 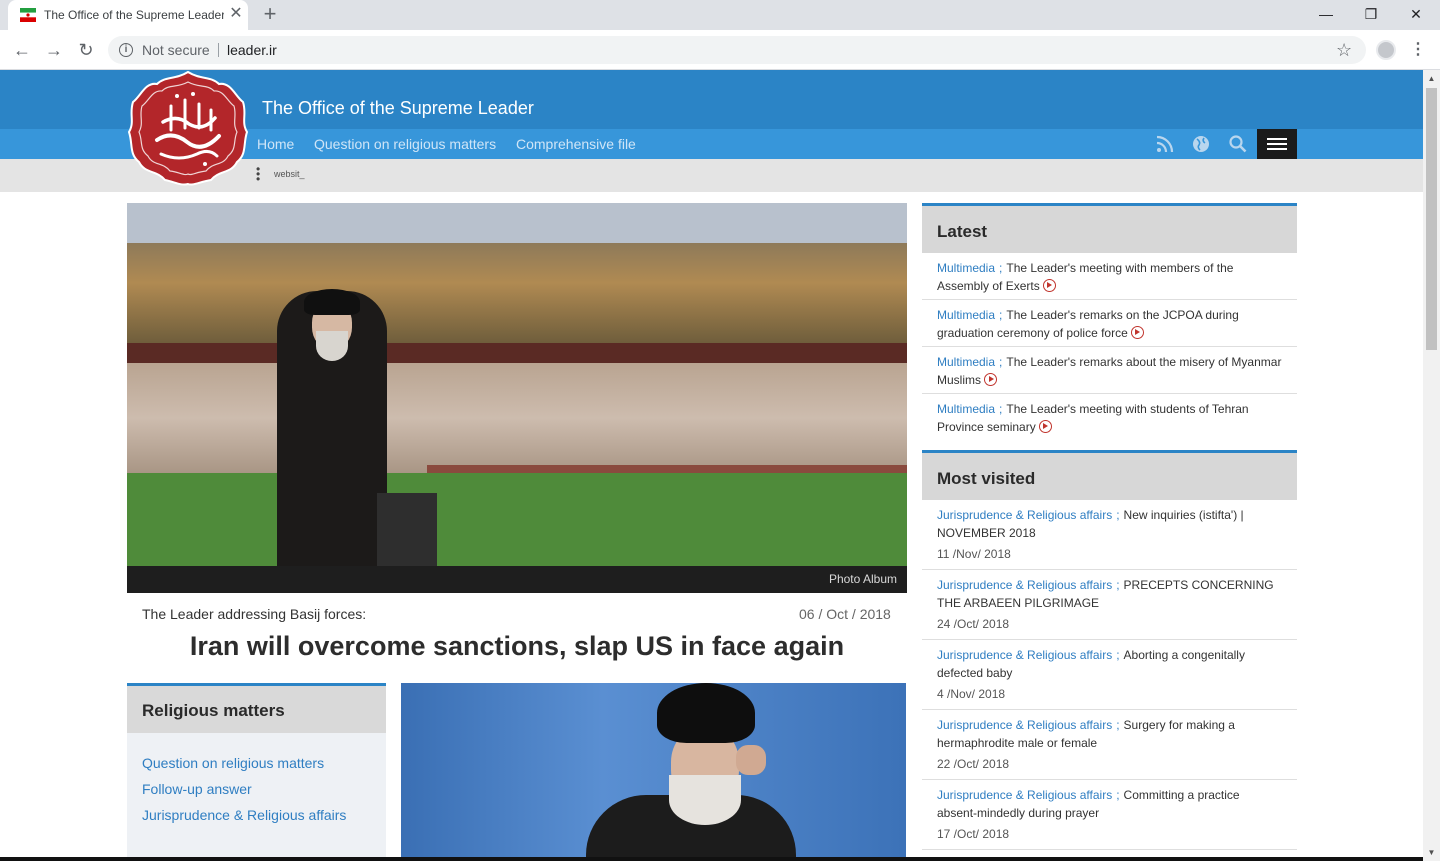 What do you see at coordinates (653, 772) in the screenshot?
I see `leader-portrait-photo` at bounding box center [653, 772].